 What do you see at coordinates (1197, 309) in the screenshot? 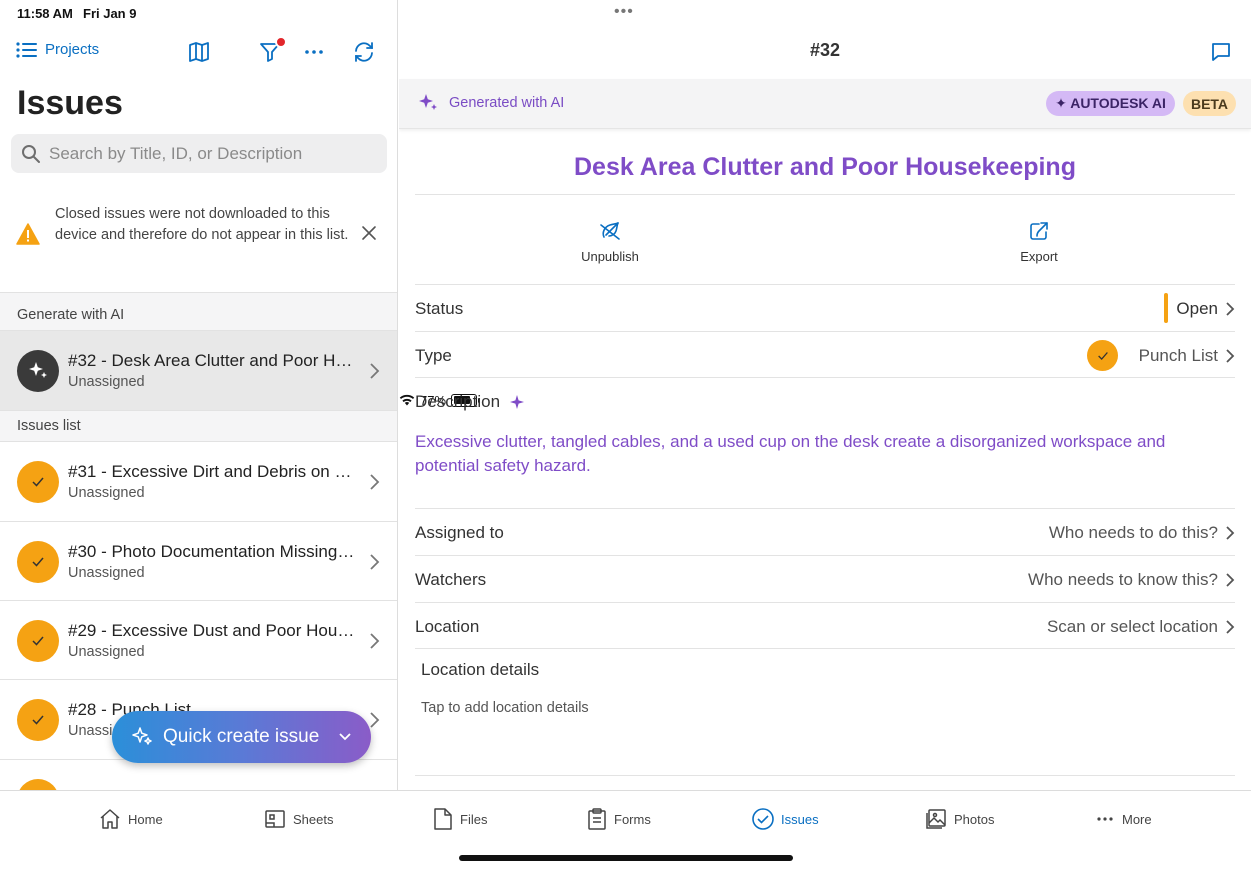
I see `status-value: Open` at bounding box center [1197, 309].